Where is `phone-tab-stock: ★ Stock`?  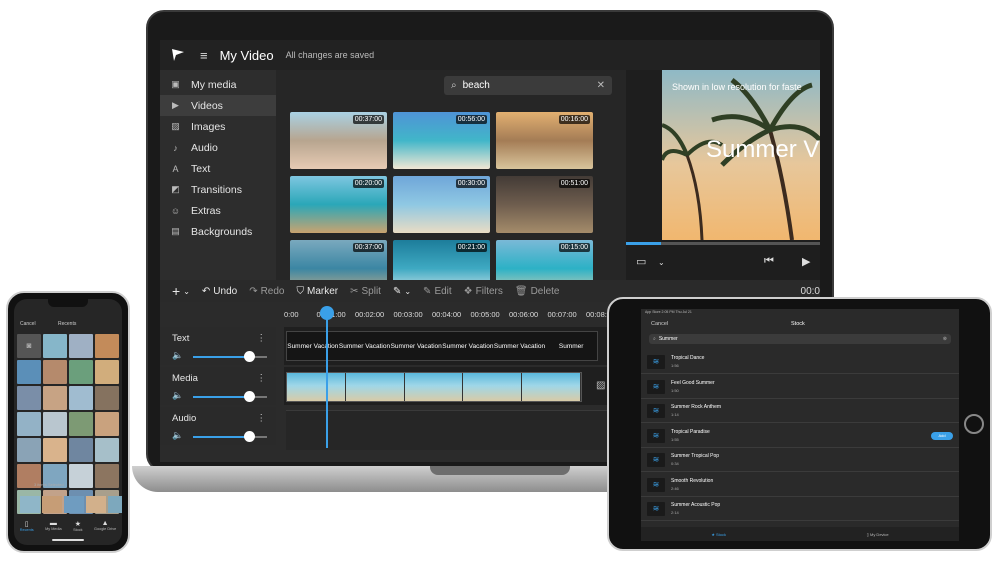
phone-tab-stock: ★ Stock is located at coordinates (78, 526).